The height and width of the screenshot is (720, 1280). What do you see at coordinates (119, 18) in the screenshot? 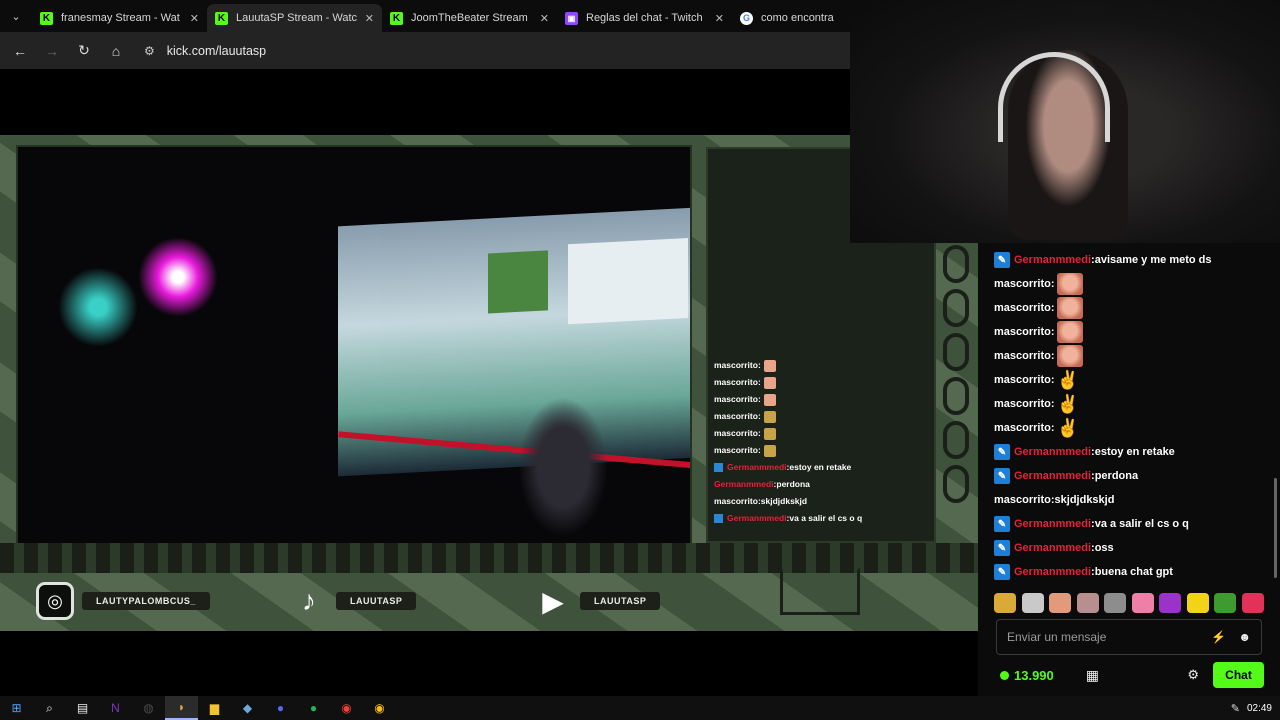
I see `browser-tab: Kfranesmay Stream - Wat ✕` at bounding box center [119, 18].